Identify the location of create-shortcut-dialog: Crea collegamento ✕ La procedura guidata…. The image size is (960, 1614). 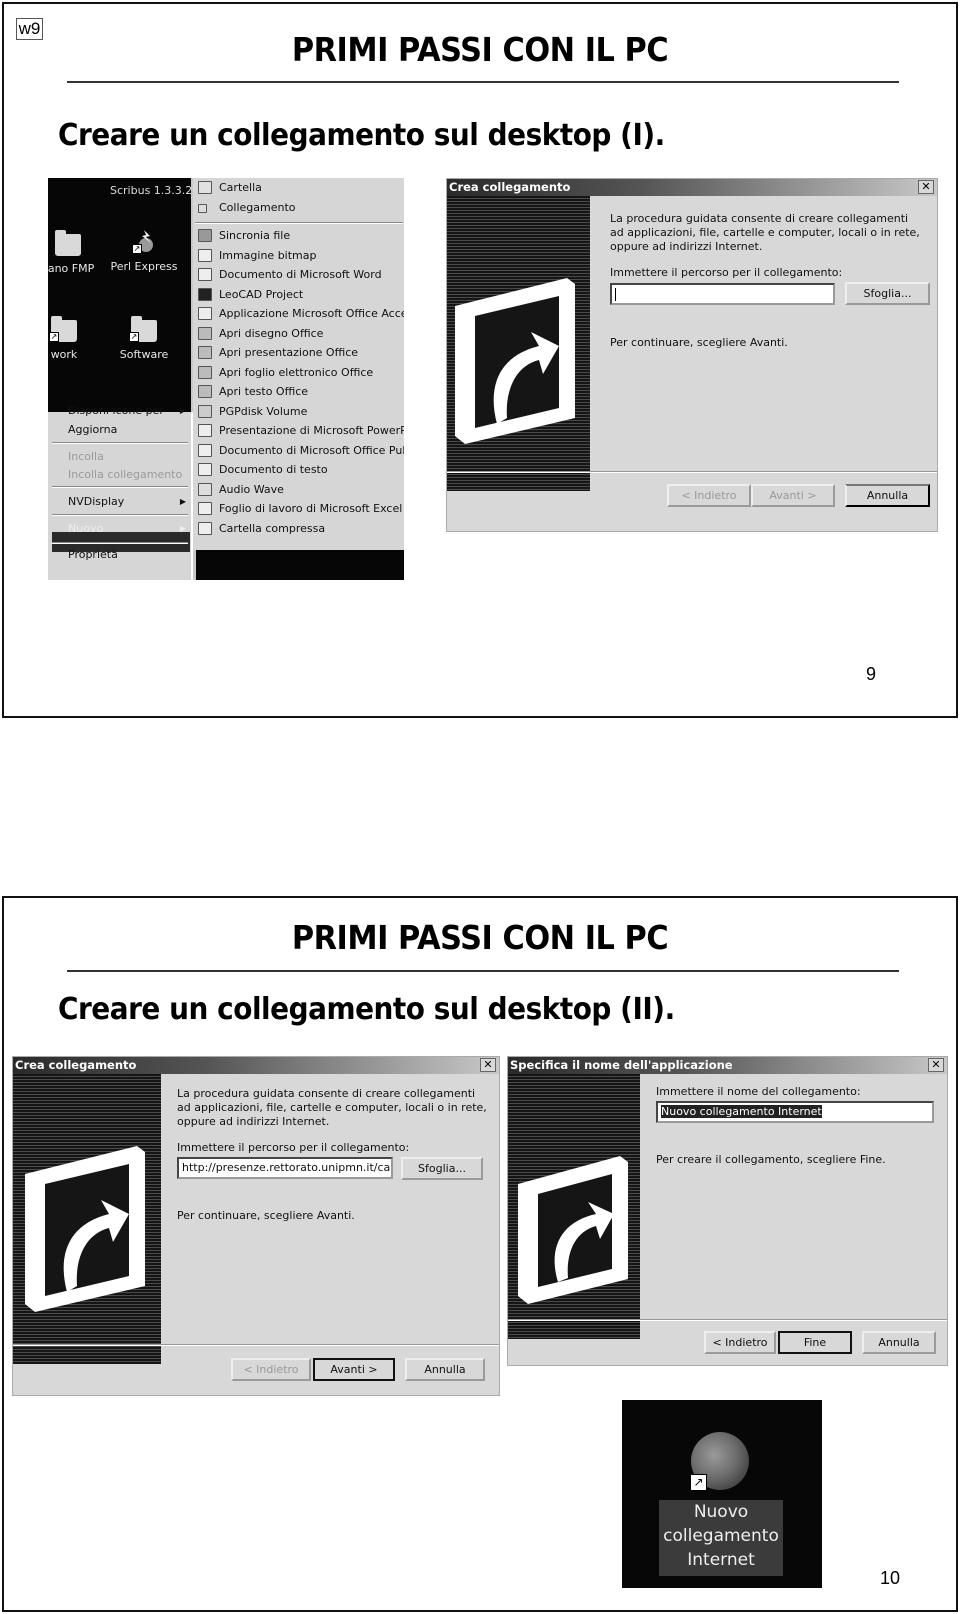
(692, 355).